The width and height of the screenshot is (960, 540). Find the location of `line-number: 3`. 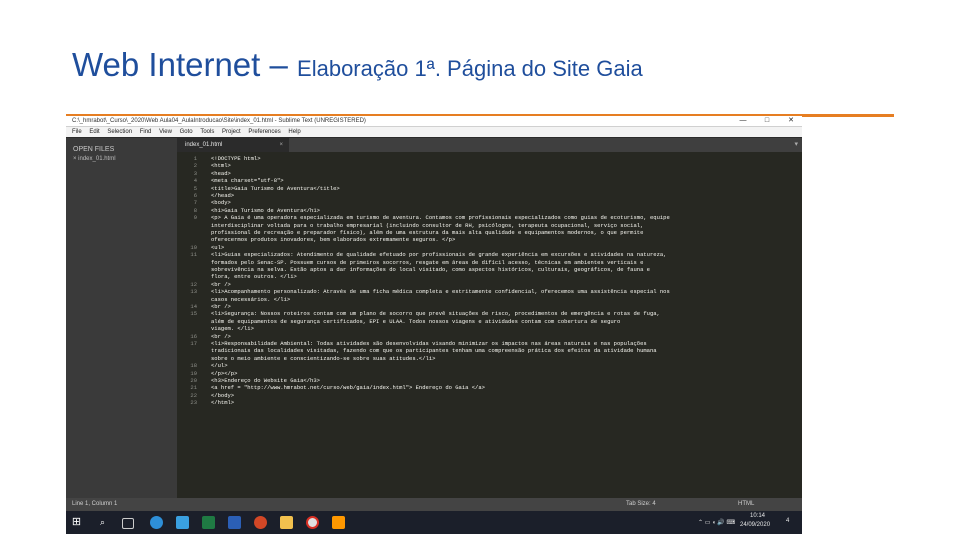

line-number: 3 is located at coordinates (195, 173).